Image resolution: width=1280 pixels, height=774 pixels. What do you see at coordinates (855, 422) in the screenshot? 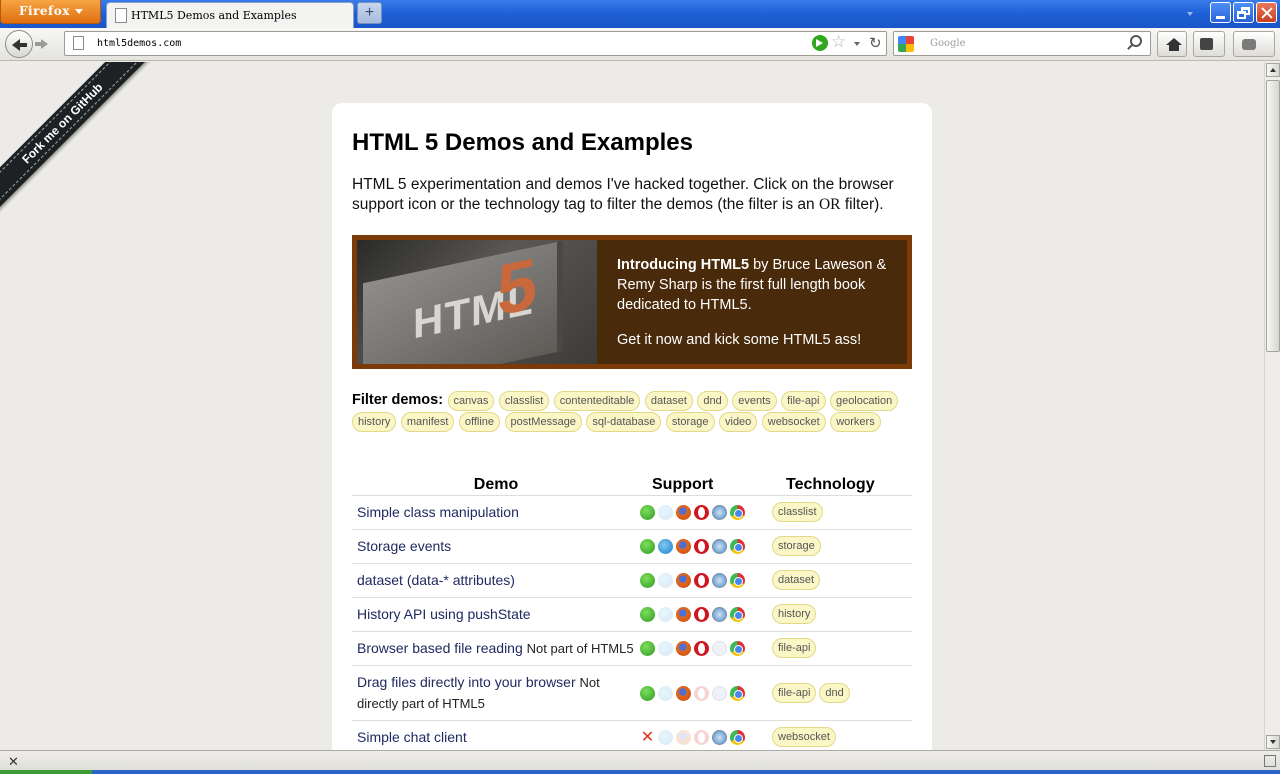
I see `filter-tag-workers: workers` at bounding box center [855, 422].